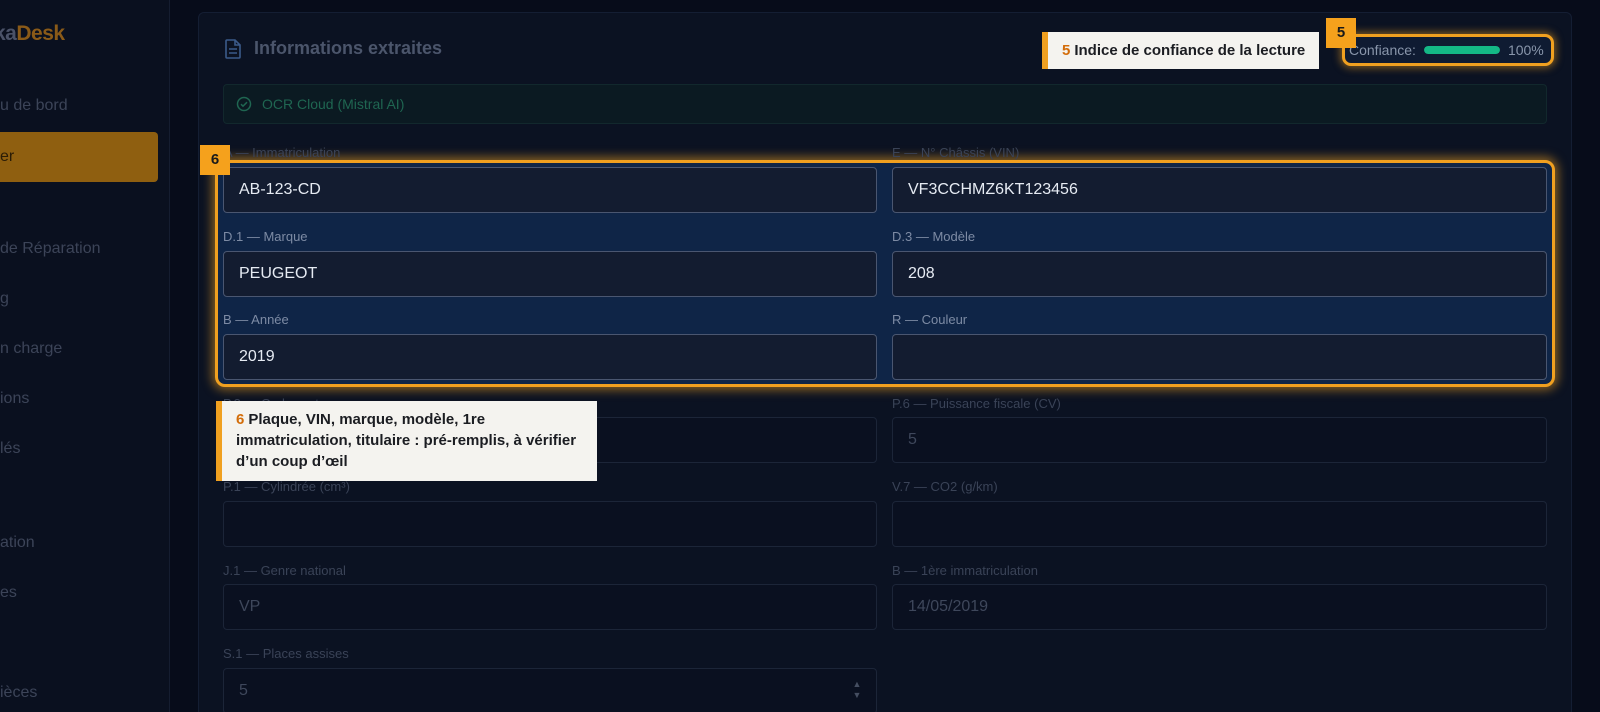 This screenshot has height=712, width=1600. What do you see at coordinates (40, 33) in the screenshot?
I see `logo-accent: Desk` at bounding box center [40, 33].